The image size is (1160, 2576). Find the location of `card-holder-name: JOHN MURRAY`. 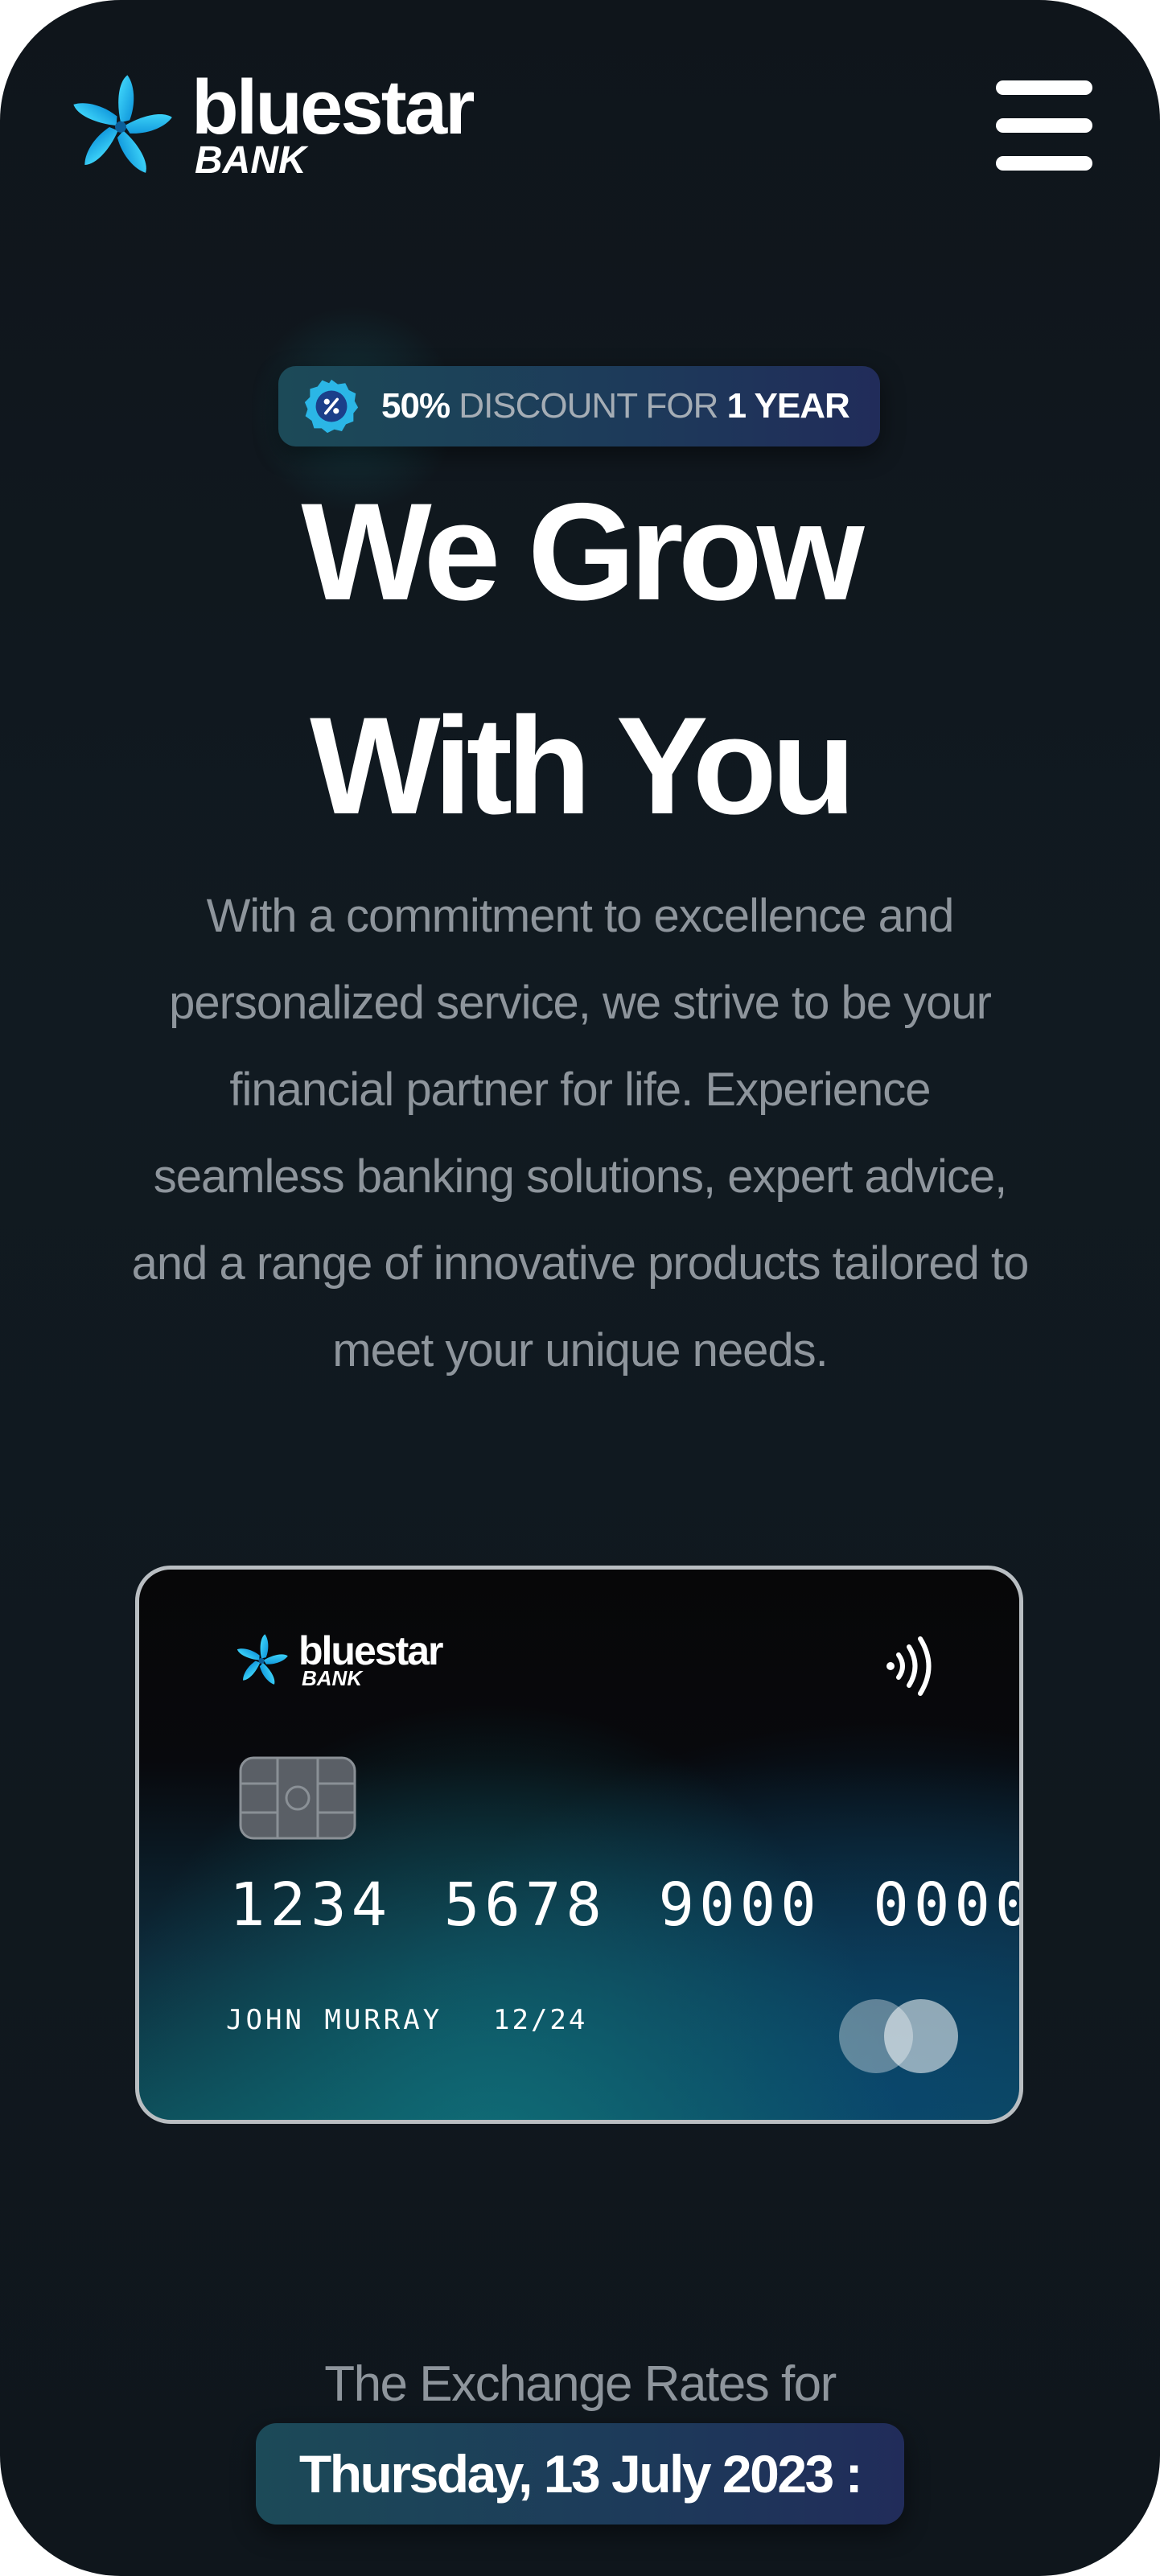

card-holder-name: JOHN MURRAY is located at coordinates (334, 2020).